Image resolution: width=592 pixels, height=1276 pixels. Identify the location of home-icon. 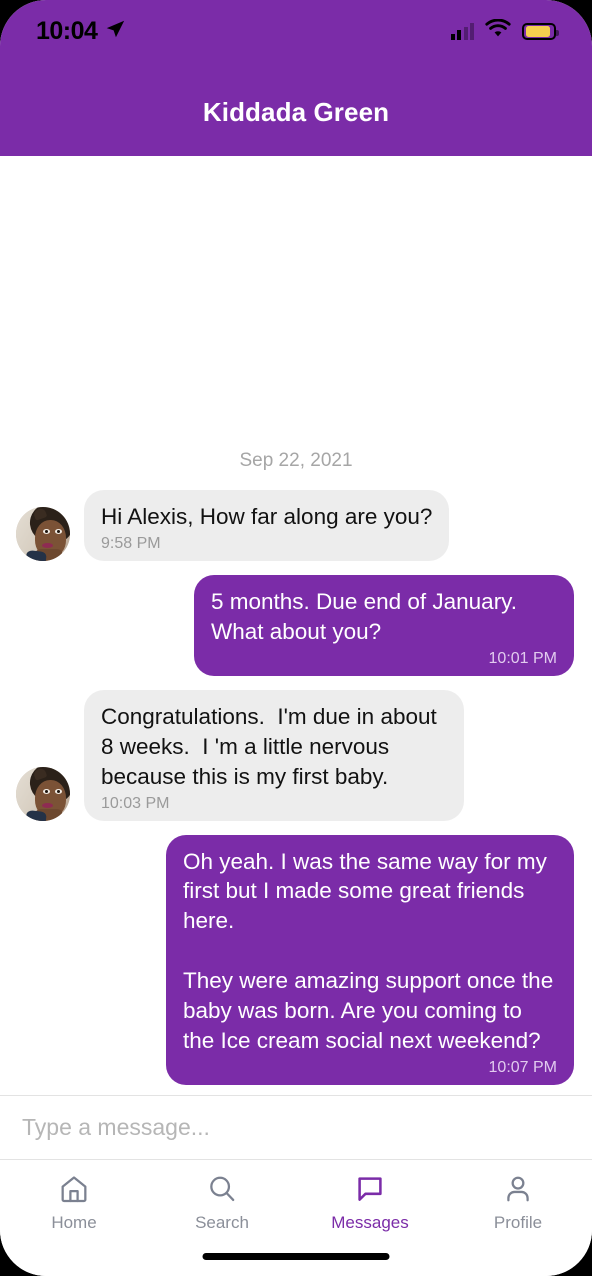
(74, 1189).